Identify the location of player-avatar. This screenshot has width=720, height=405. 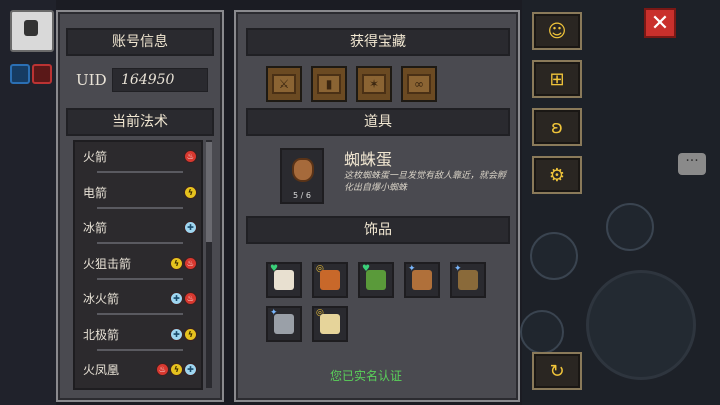
(32, 31).